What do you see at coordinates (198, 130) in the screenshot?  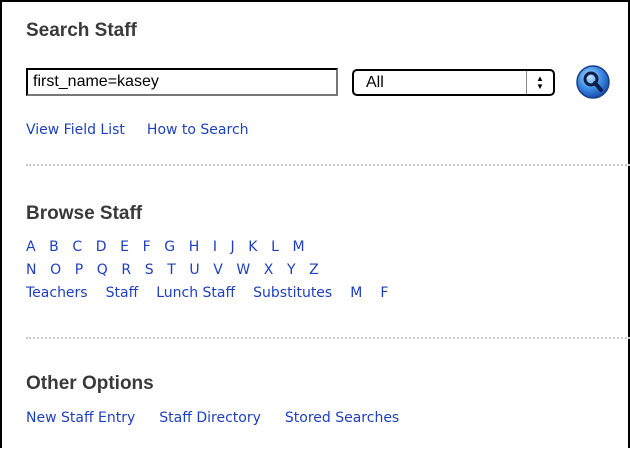 I see `how-to-search-link: How to Search` at bounding box center [198, 130].